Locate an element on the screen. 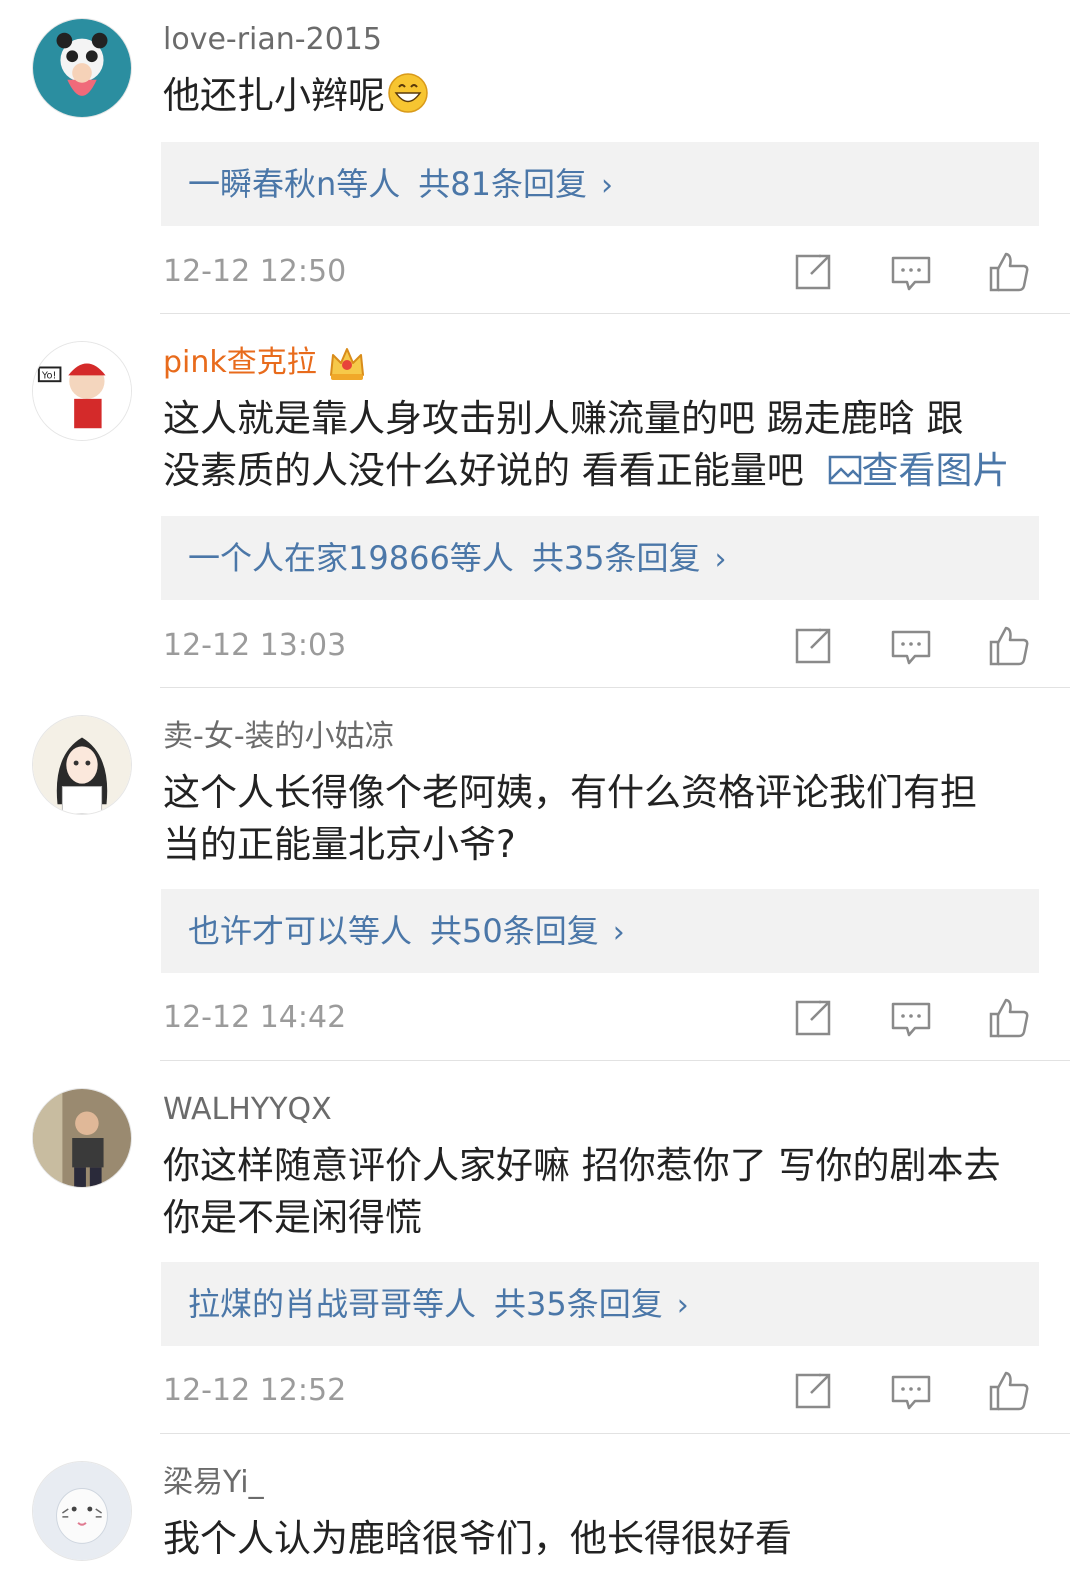 The width and height of the screenshot is (1080, 1582). username: pink查克拉 is located at coordinates (265, 363).